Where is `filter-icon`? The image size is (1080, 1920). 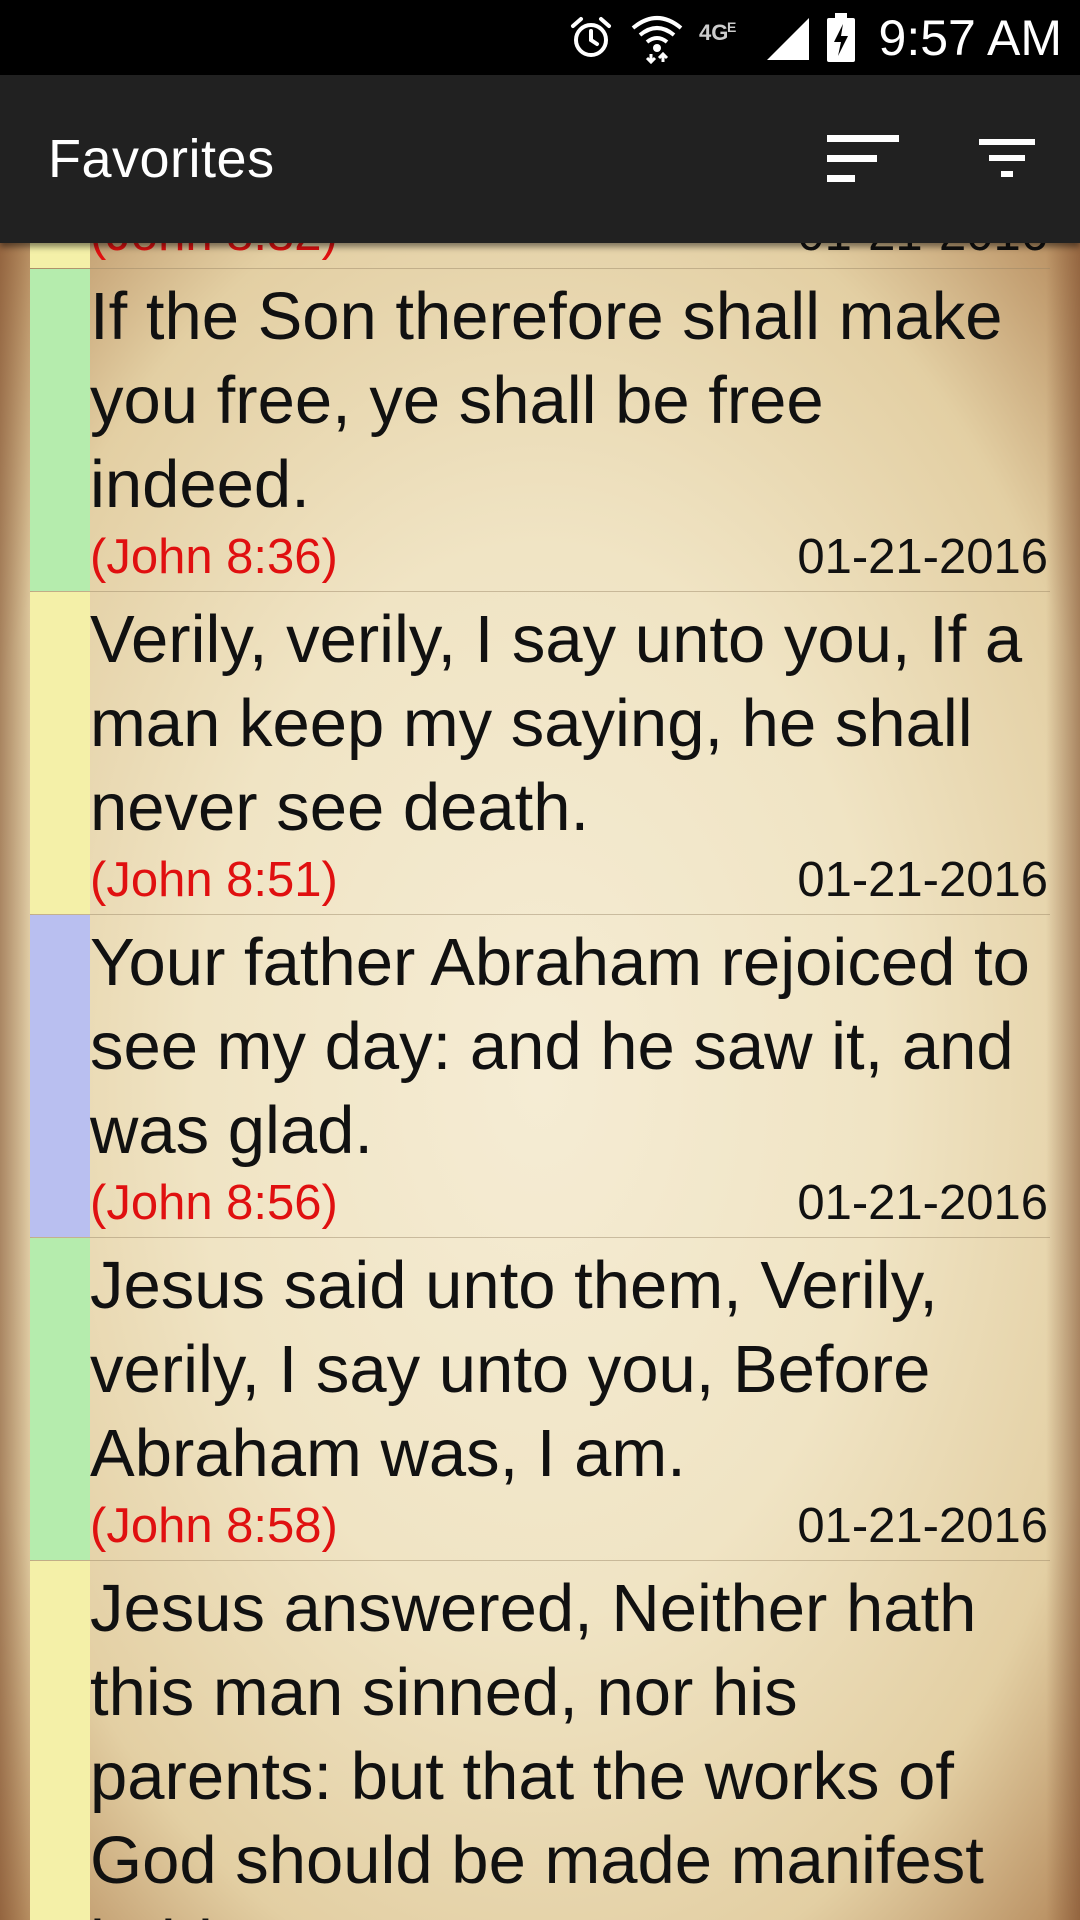 filter-icon is located at coordinates (1007, 158).